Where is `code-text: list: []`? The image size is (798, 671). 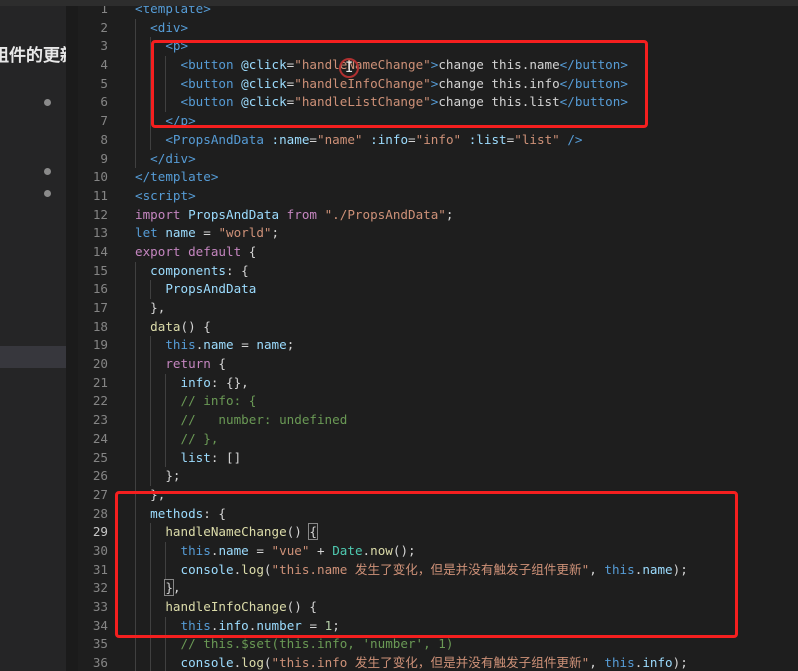 code-text: list: [] is located at coordinates (188, 458).